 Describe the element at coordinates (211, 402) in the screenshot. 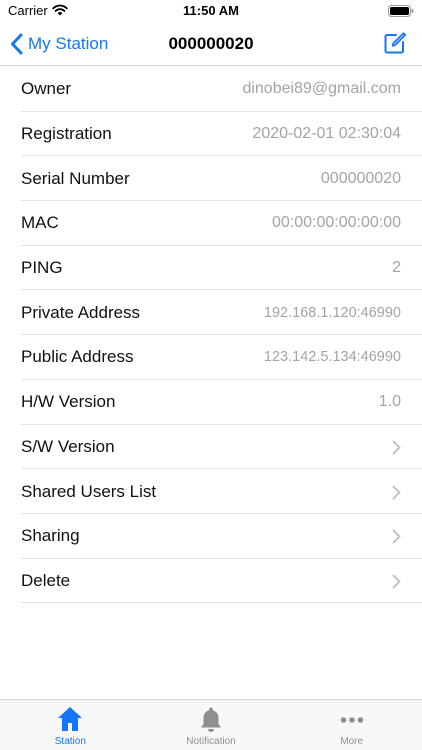

I see `row-hw-version: H/W Version 1.0` at that location.